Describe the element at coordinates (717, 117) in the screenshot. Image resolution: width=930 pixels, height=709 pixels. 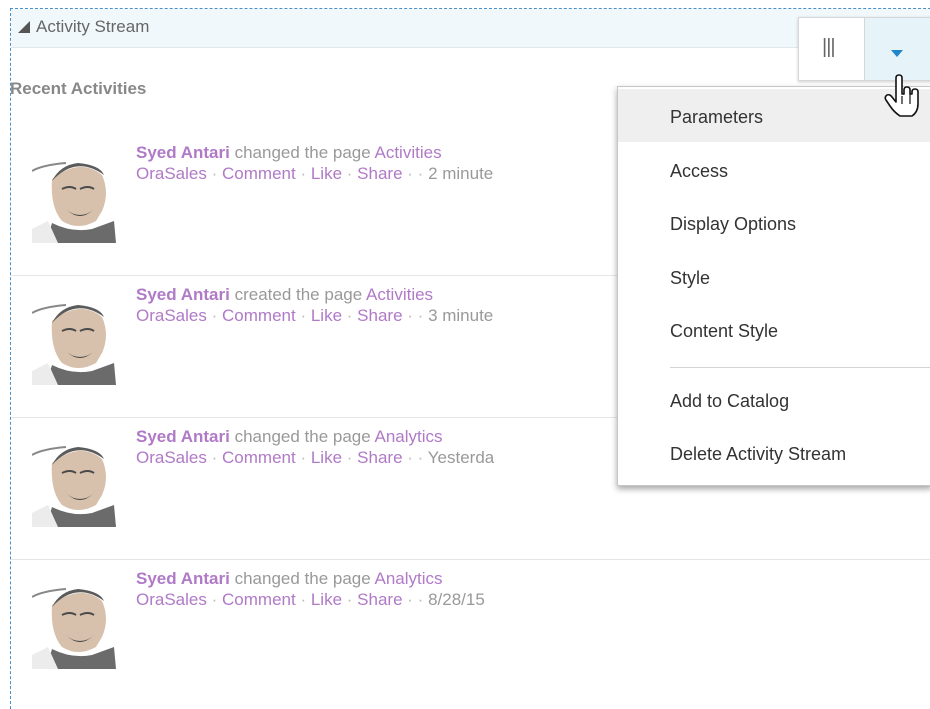
I see `menu-item-label: Parameters` at that location.